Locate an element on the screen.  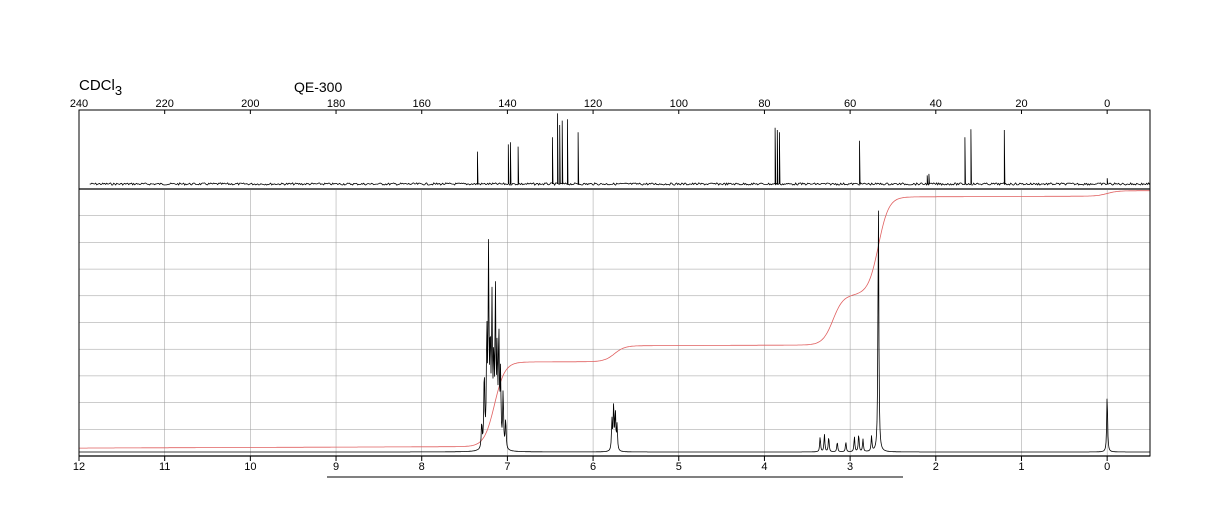
c13-tick-label: 140 is located at coordinates (507, 104).